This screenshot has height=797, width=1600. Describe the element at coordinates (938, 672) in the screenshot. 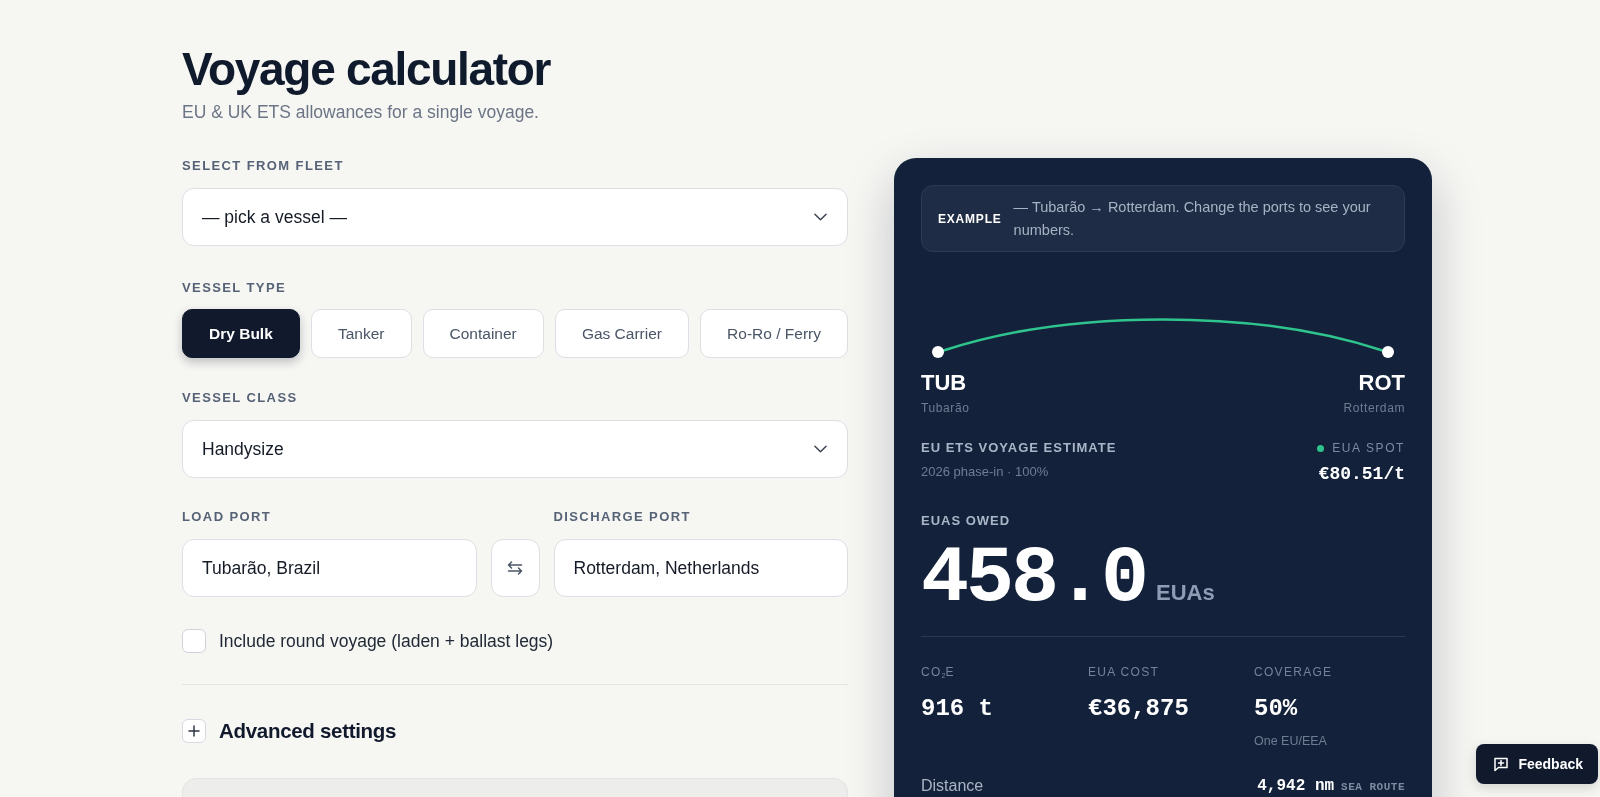

I see `metric-label: CO$_{2}$E` at that location.